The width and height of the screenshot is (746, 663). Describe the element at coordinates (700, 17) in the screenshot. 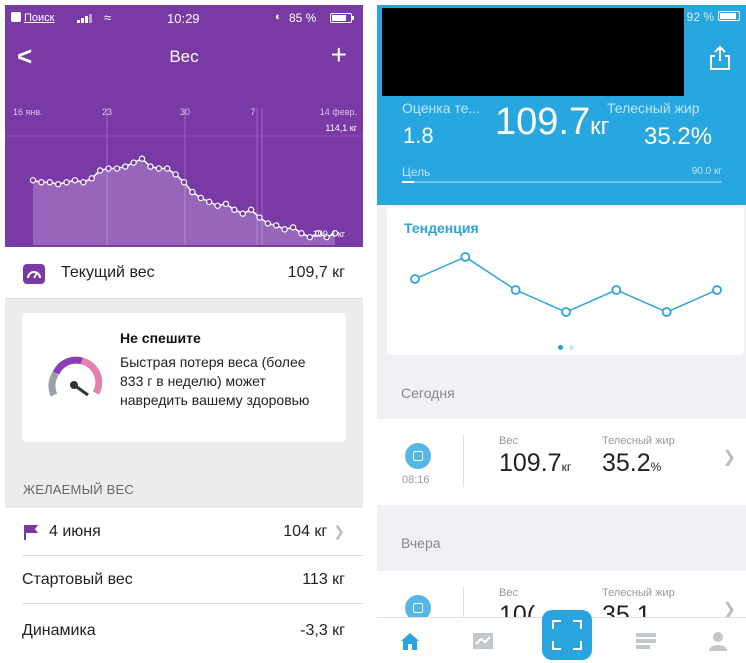

I see `battery-percent: 92 %` at that location.